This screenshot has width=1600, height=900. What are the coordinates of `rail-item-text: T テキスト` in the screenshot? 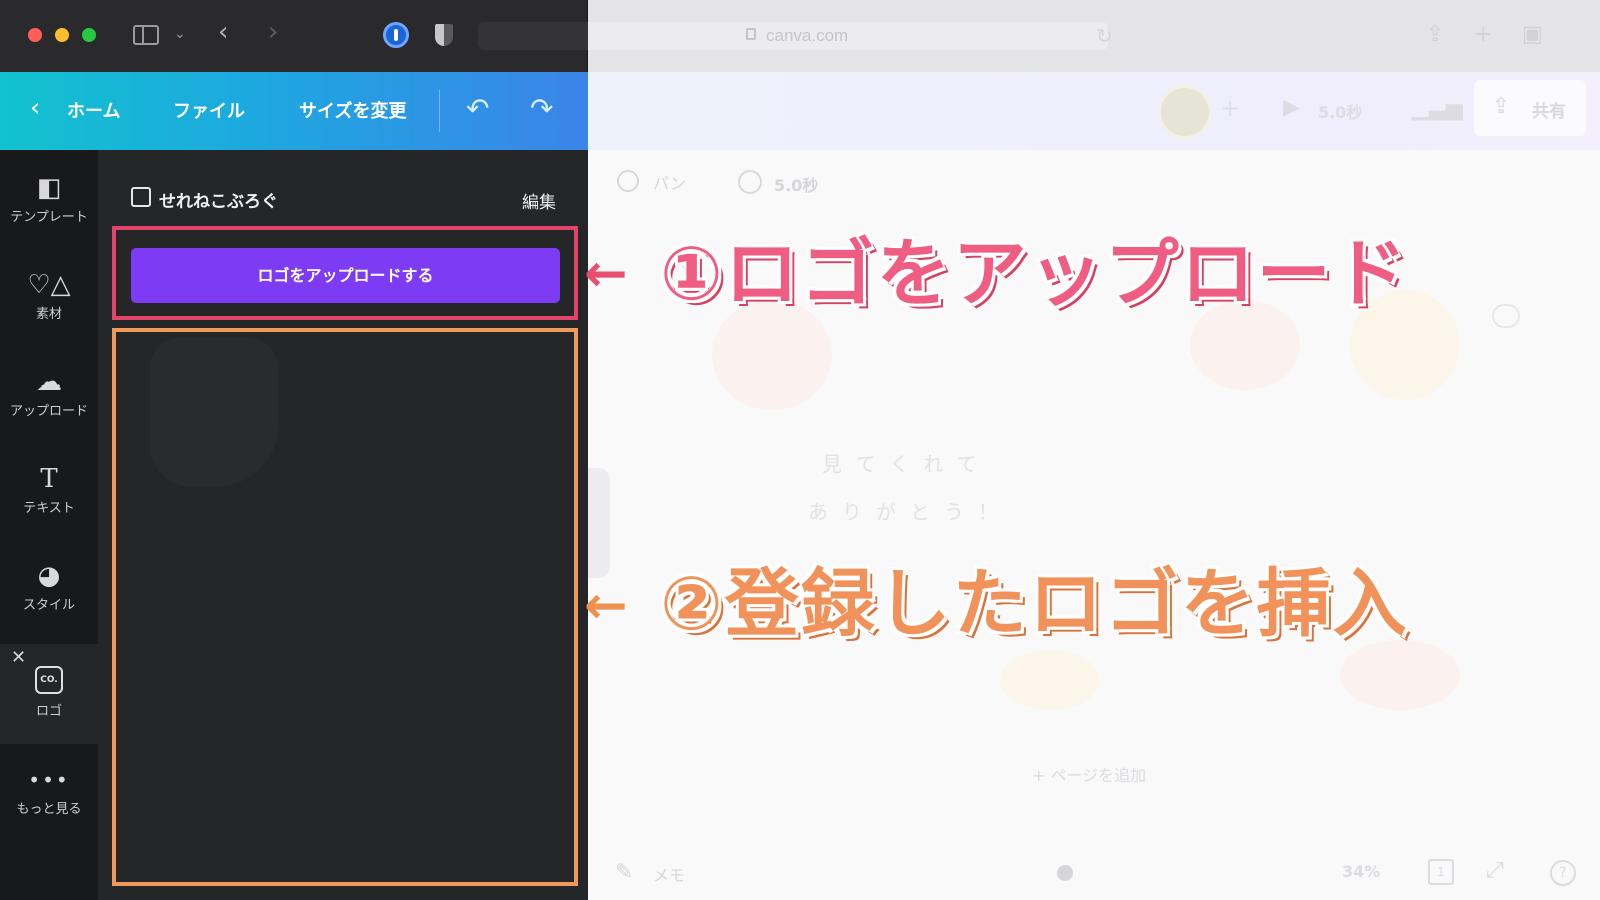 It's located at (49, 505).